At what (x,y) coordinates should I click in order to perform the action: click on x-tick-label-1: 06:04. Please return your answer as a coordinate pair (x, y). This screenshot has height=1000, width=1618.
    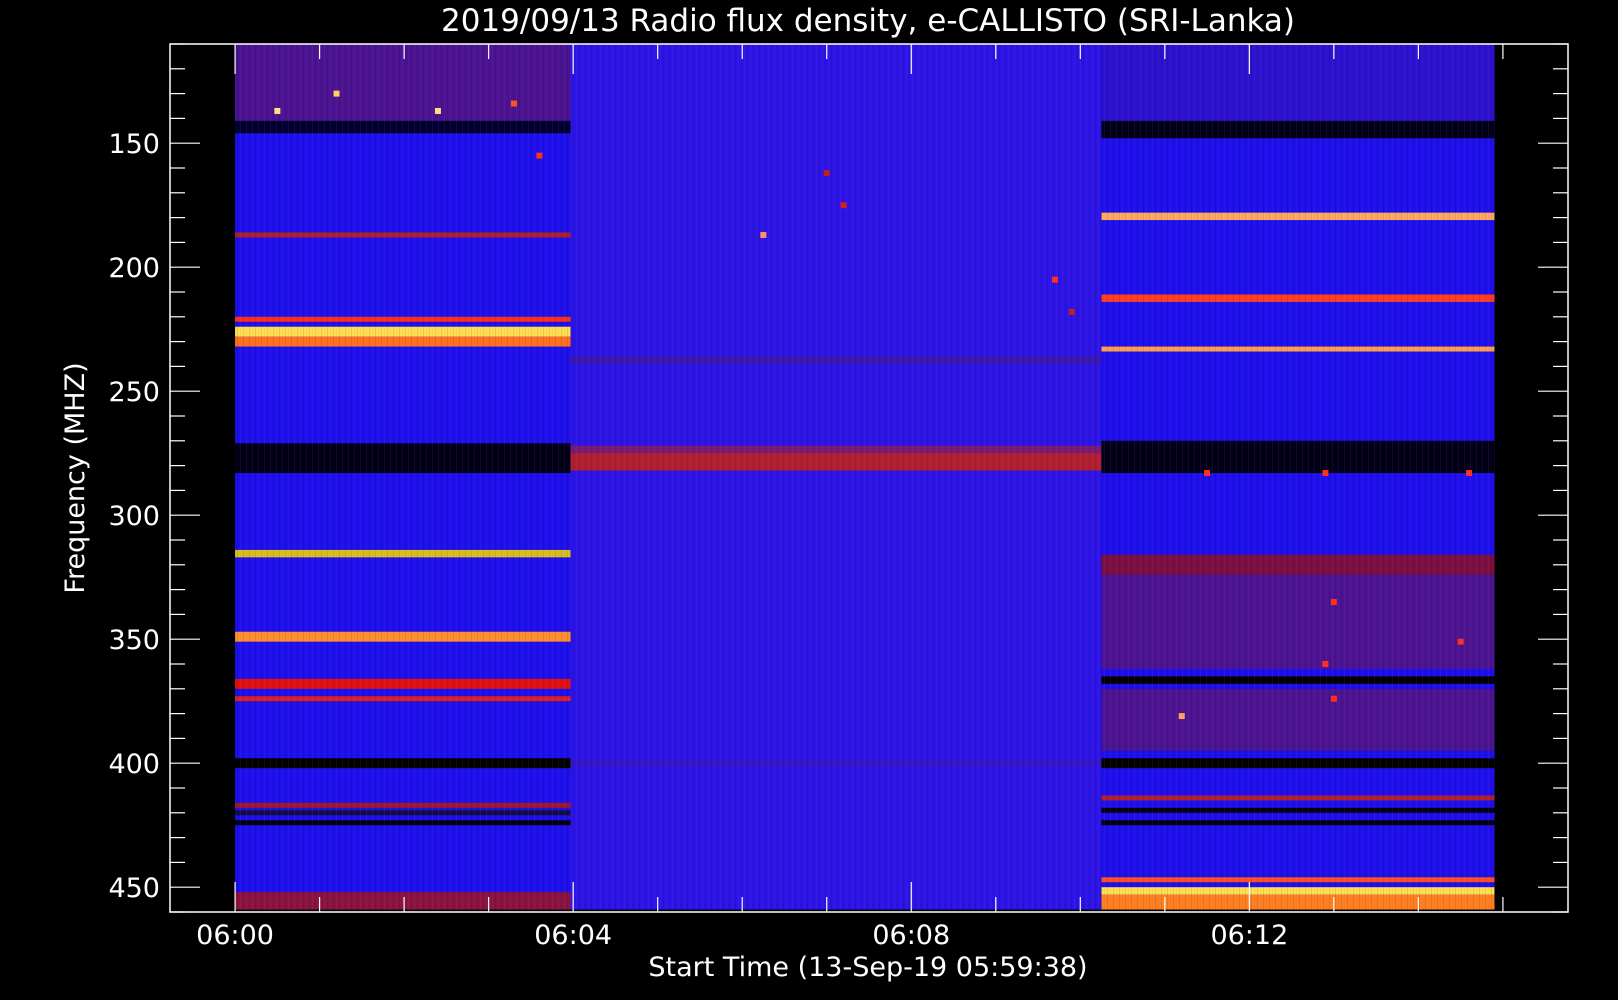
    Looking at the image, I should click on (573, 935).